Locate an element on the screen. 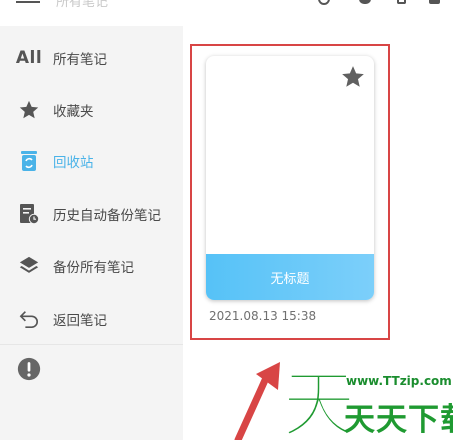 The height and width of the screenshot is (440, 453). exclamation-icon is located at coordinates (29, 369).